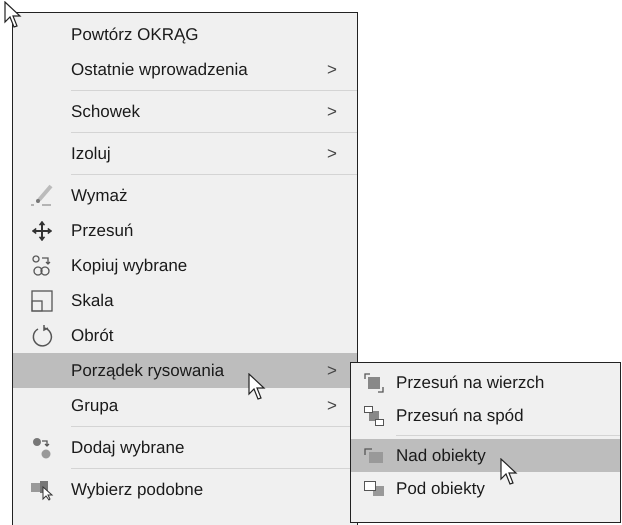 The image size is (622, 525). I want to click on send-under-icon, so click(373, 489).